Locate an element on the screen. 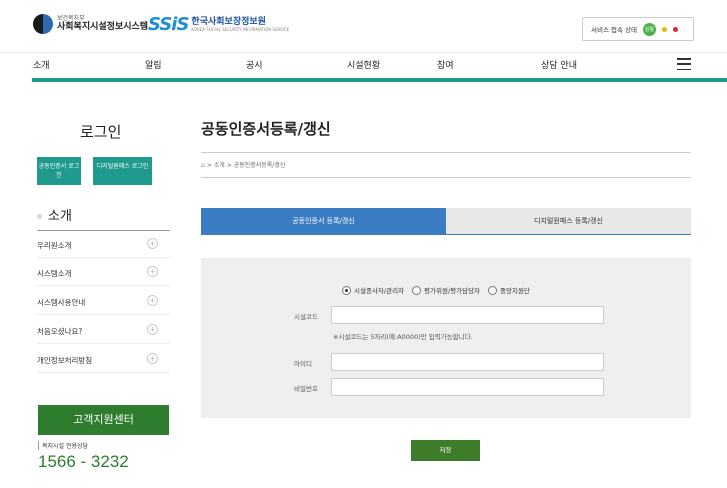  sidebar-item-first-visit: 처음오셨나요? + is located at coordinates (103, 330).